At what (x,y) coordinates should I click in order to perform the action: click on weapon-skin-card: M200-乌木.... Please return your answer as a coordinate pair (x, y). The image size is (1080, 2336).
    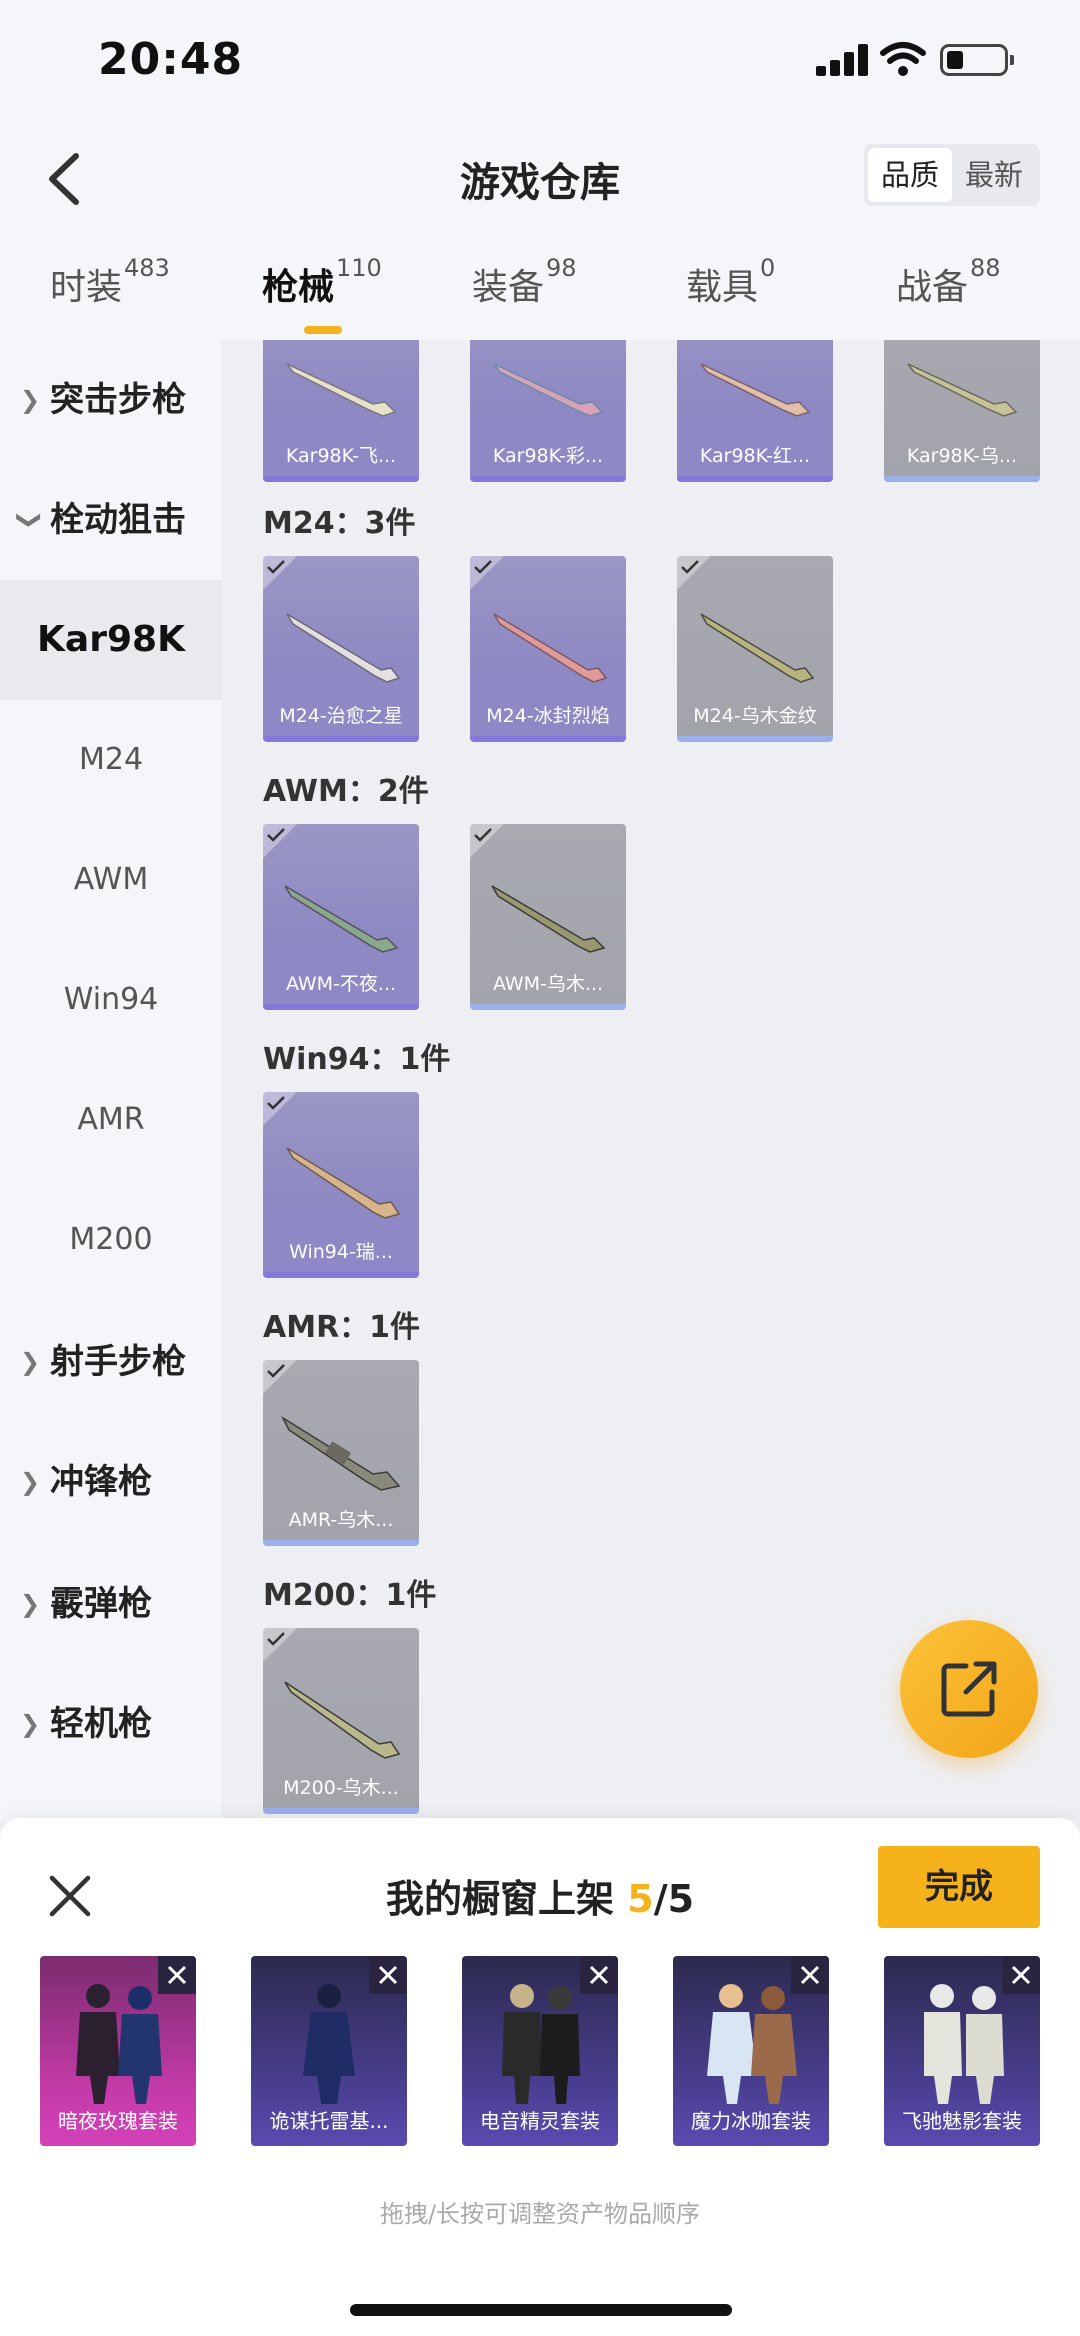
    Looking at the image, I should click on (341, 1721).